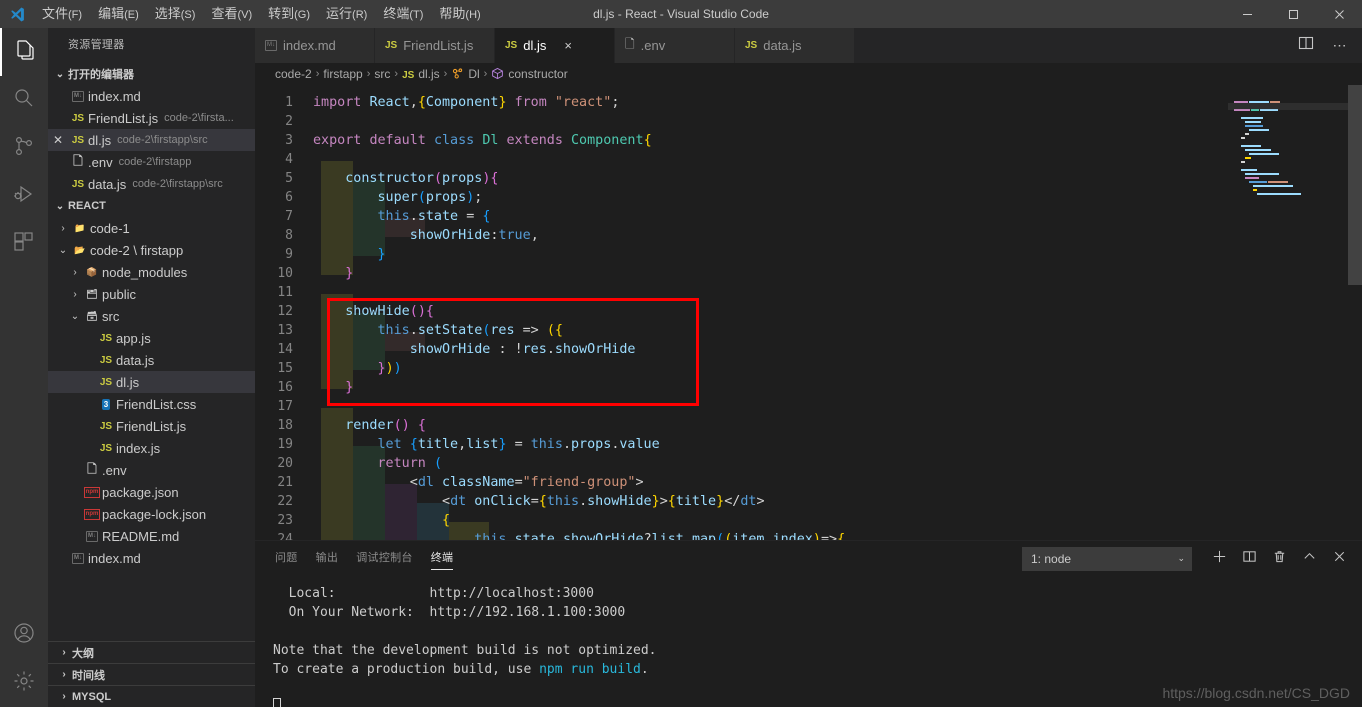 The image size is (1362, 707). What do you see at coordinates (151, 382) in the screenshot?
I see `tree-item-dl-js: JS dl.js` at bounding box center [151, 382].